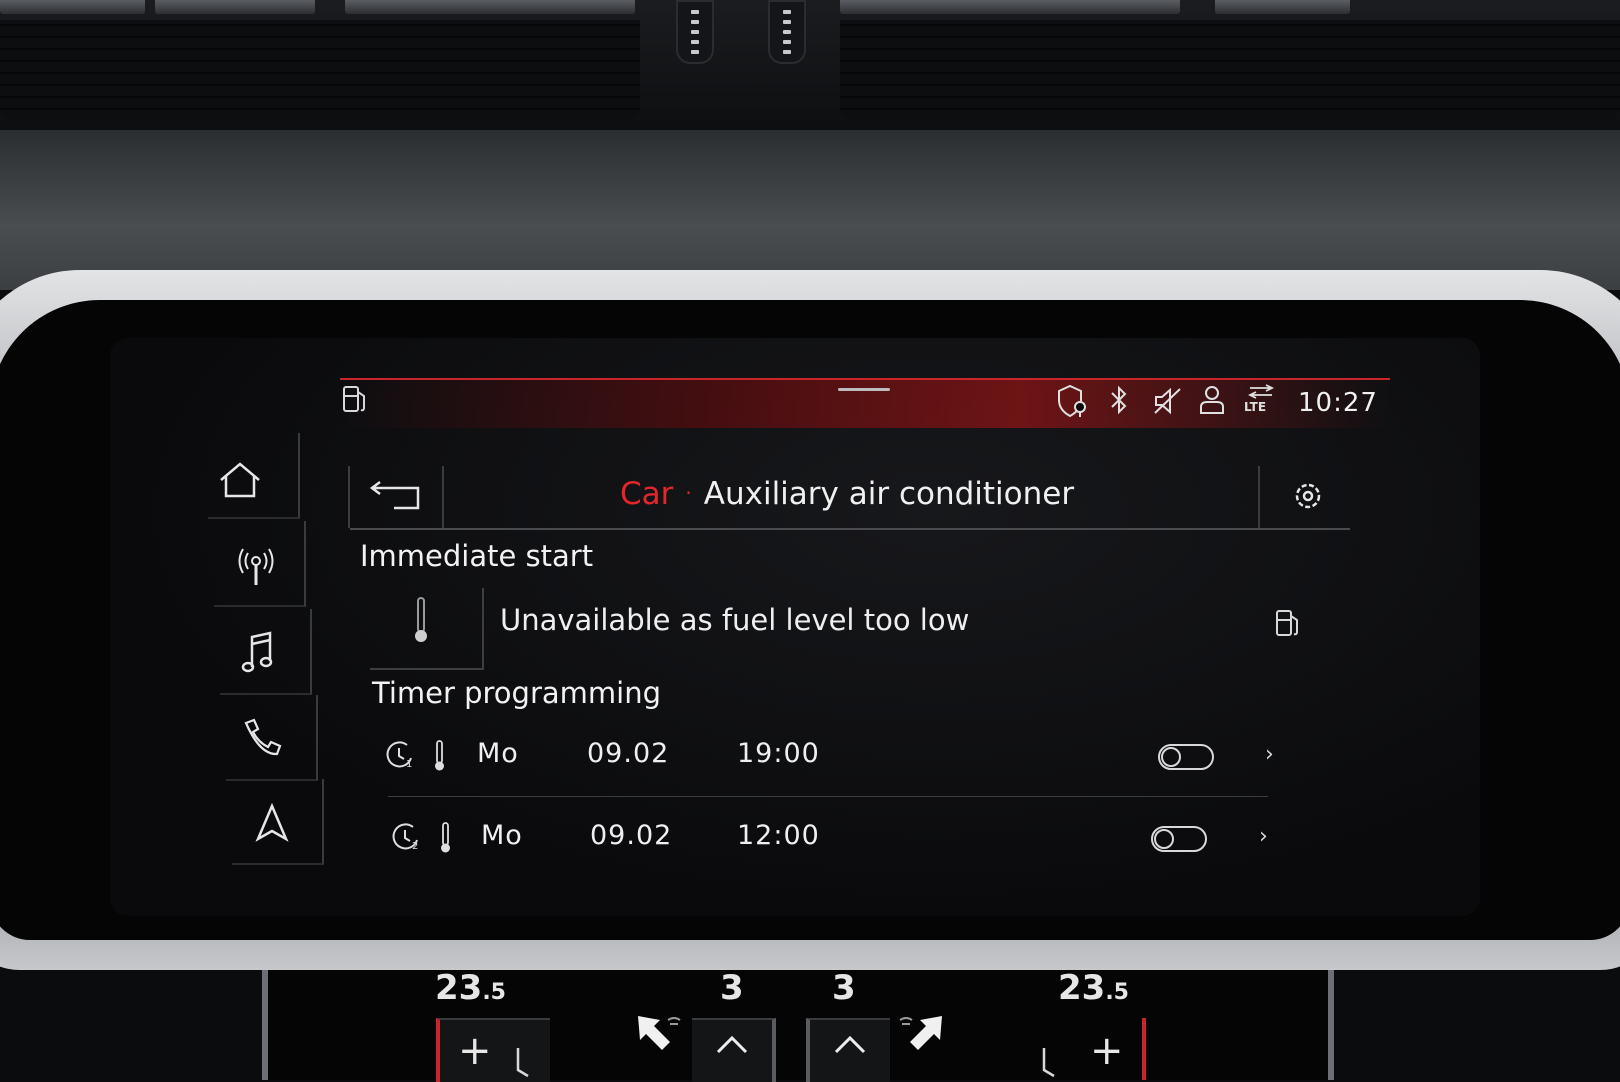  What do you see at coordinates (1167, 401) in the screenshot?
I see `mute-icon` at bounding box center [1167, 401].